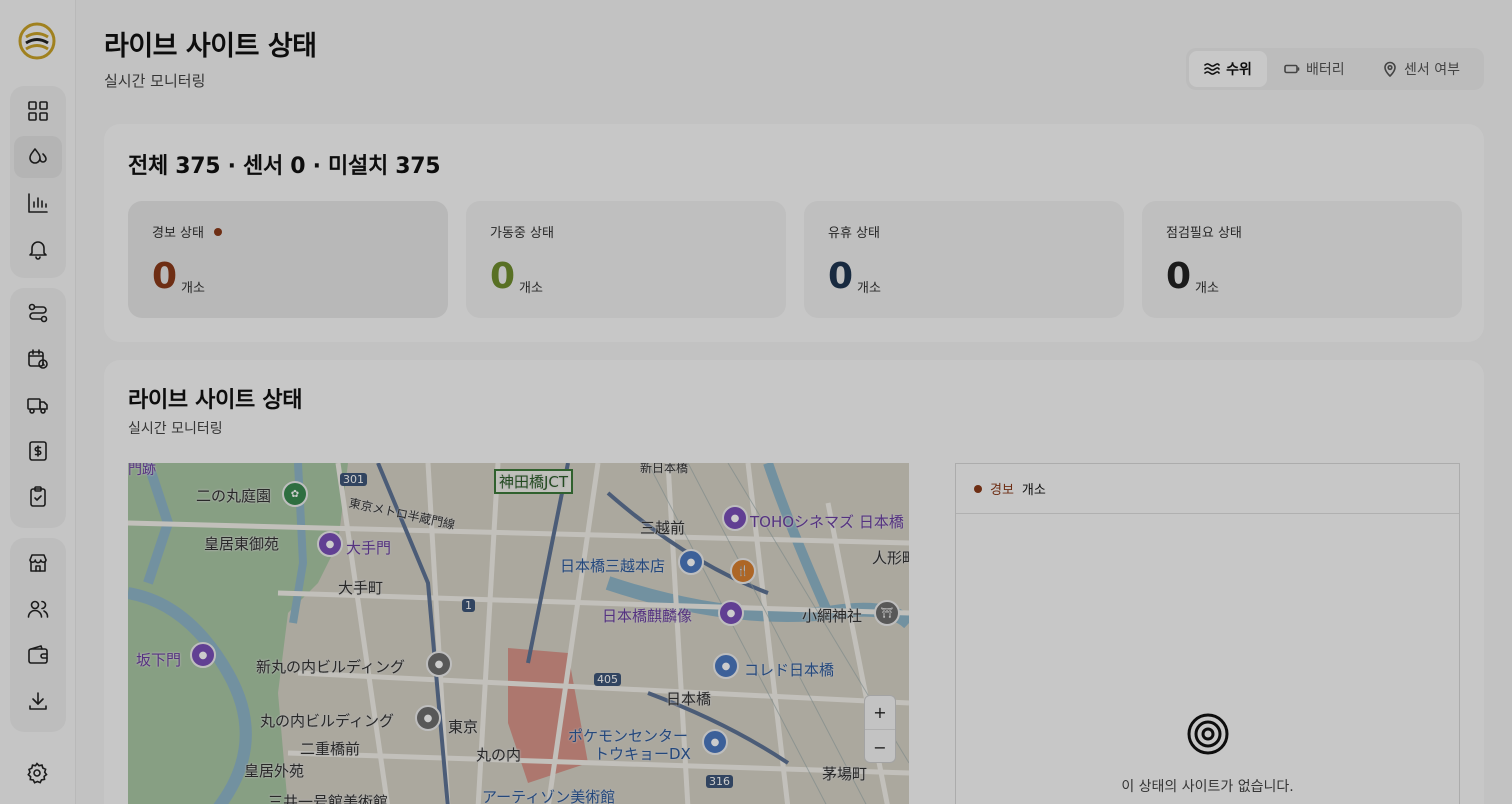  I want to click on sidebar, so click(38, 402).